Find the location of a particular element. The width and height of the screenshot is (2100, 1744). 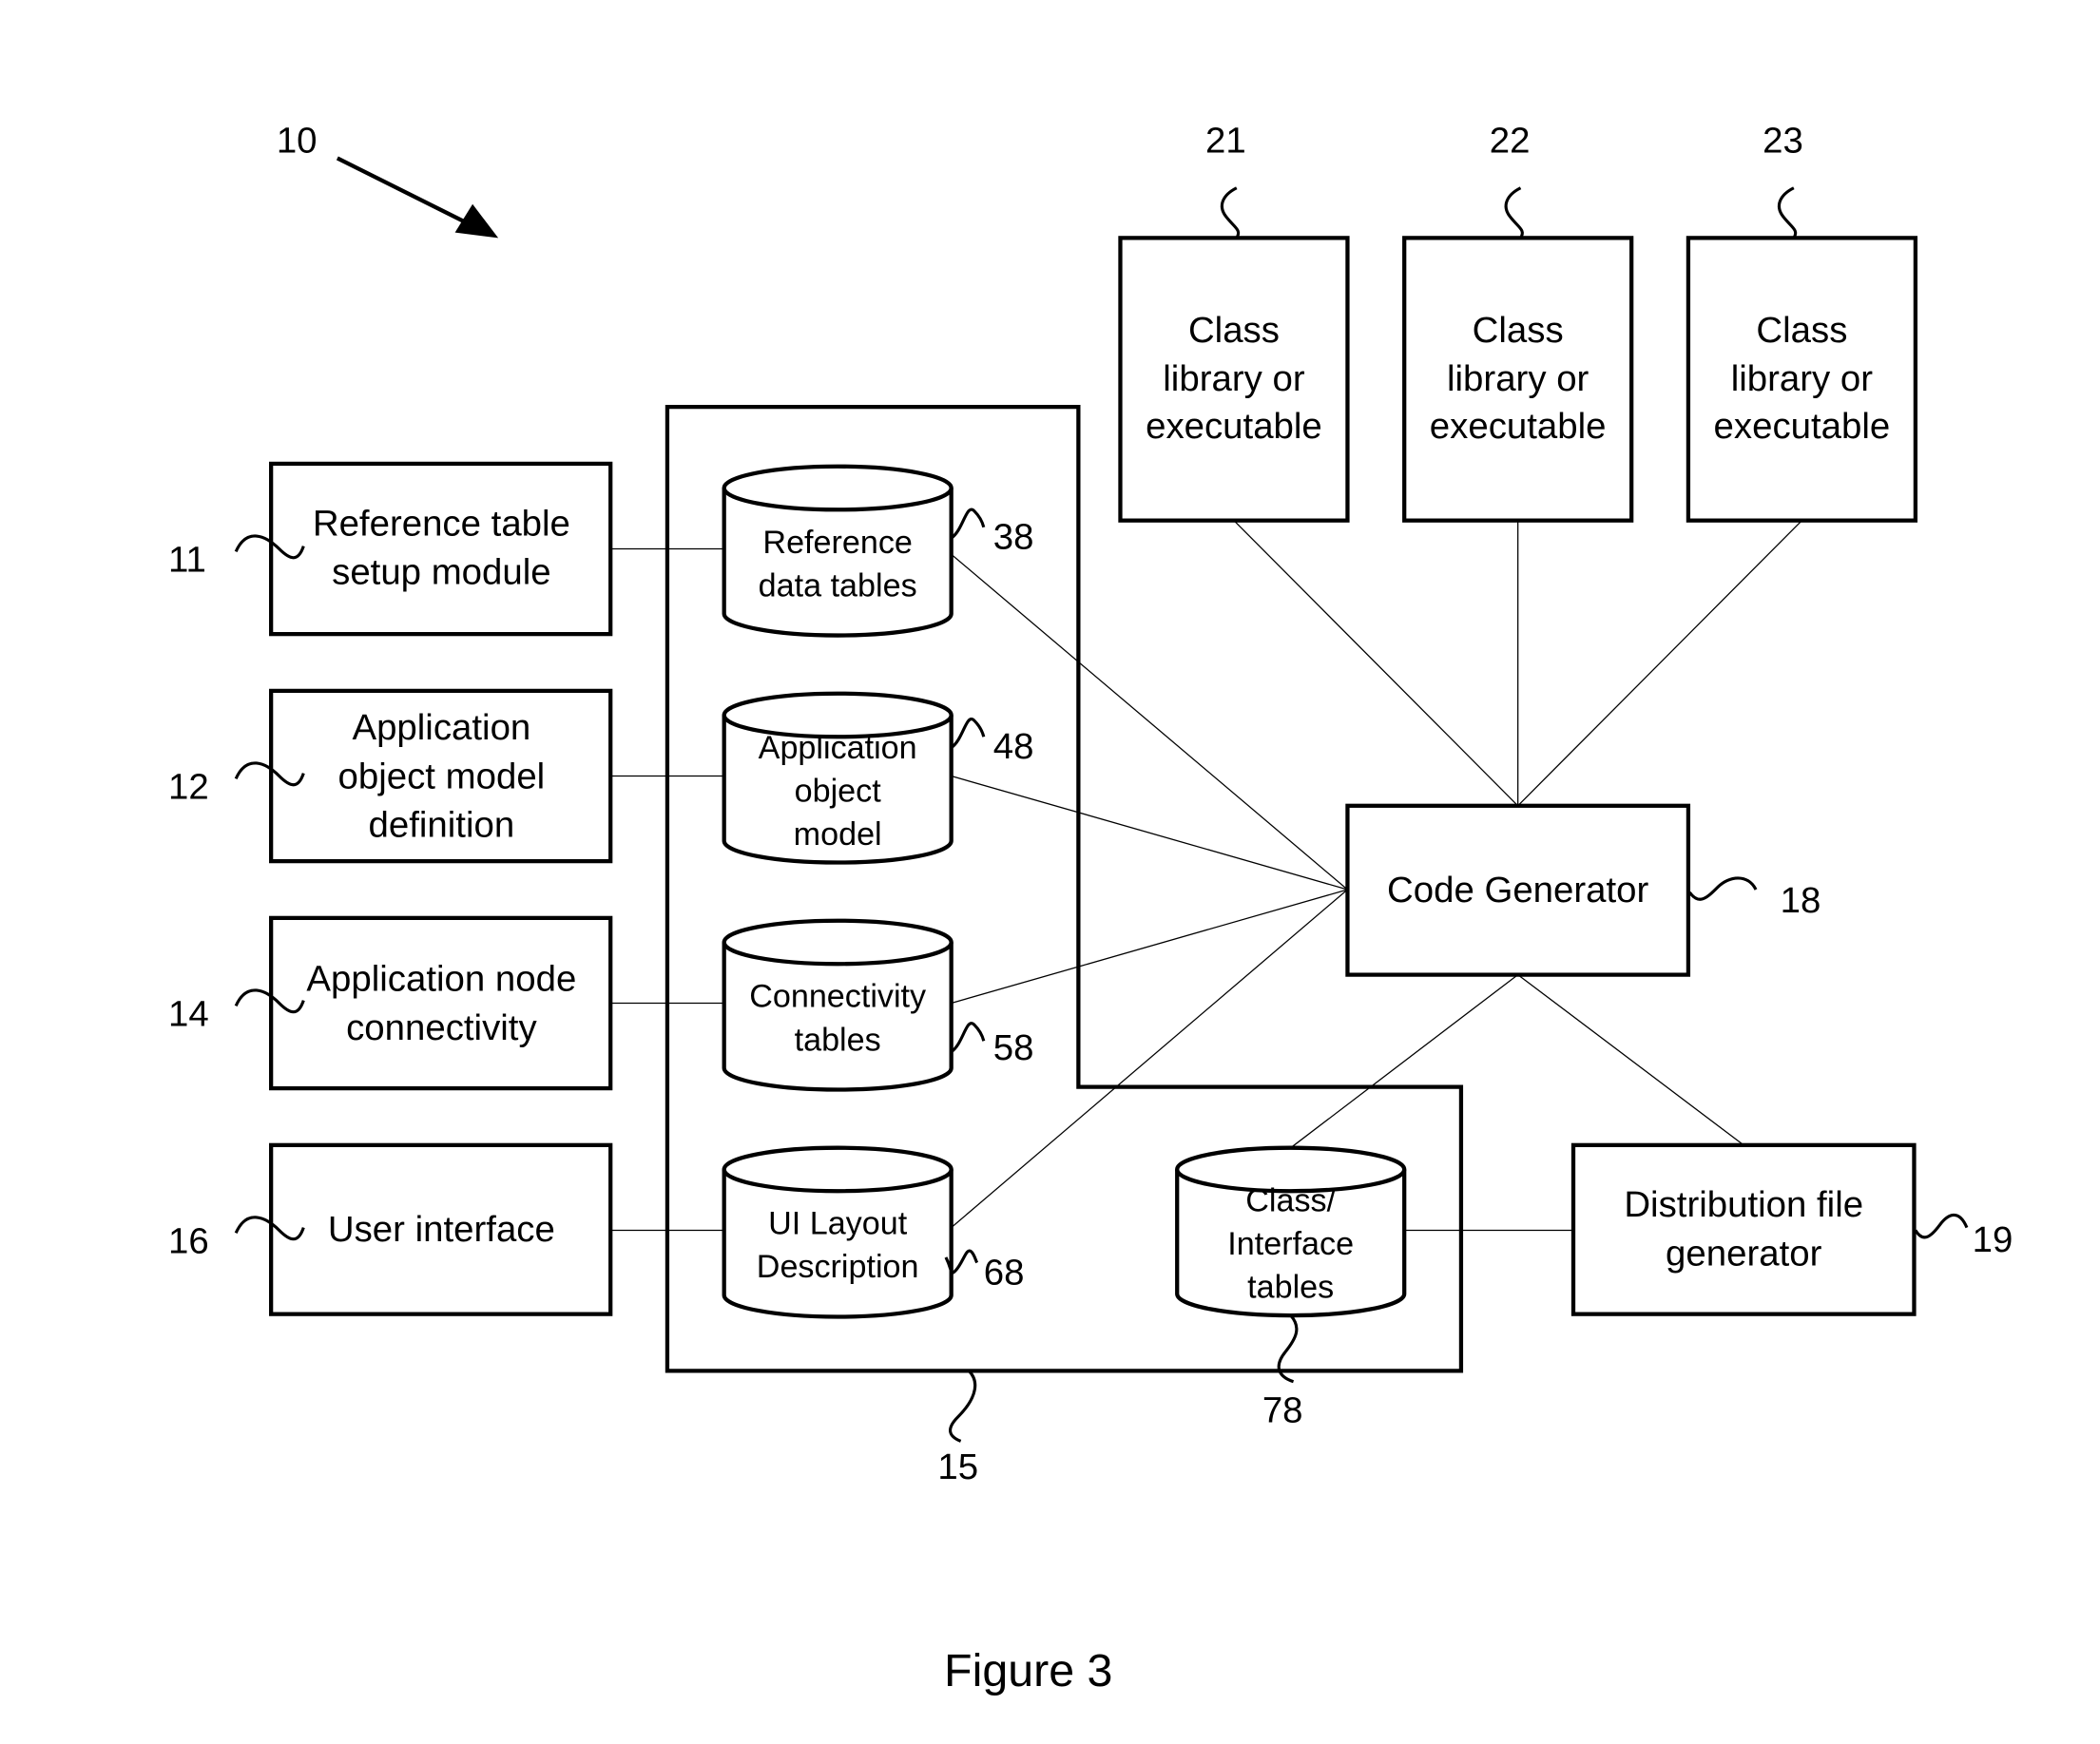

data-store-48: Application object model 48 is located at coordinates (878, 778).